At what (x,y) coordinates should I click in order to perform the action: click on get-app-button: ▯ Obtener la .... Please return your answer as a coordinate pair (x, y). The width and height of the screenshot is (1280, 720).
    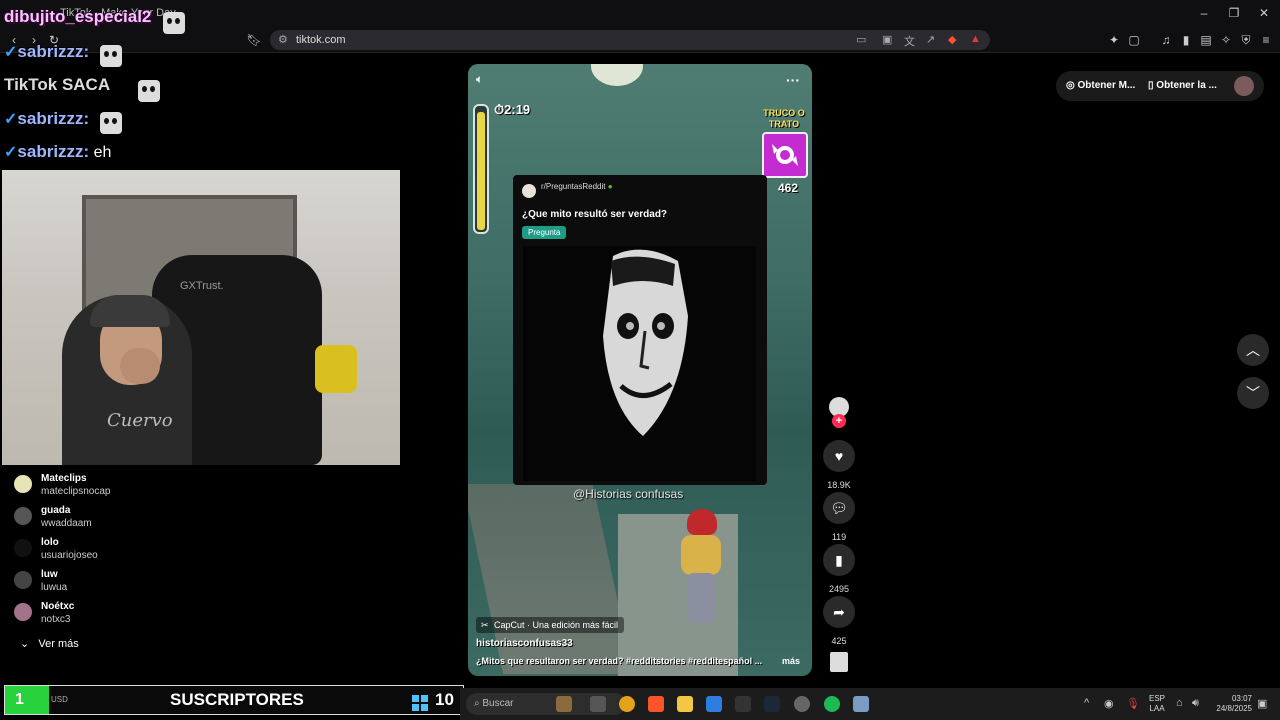
    Looking at the image, I should click on (1182, 85).